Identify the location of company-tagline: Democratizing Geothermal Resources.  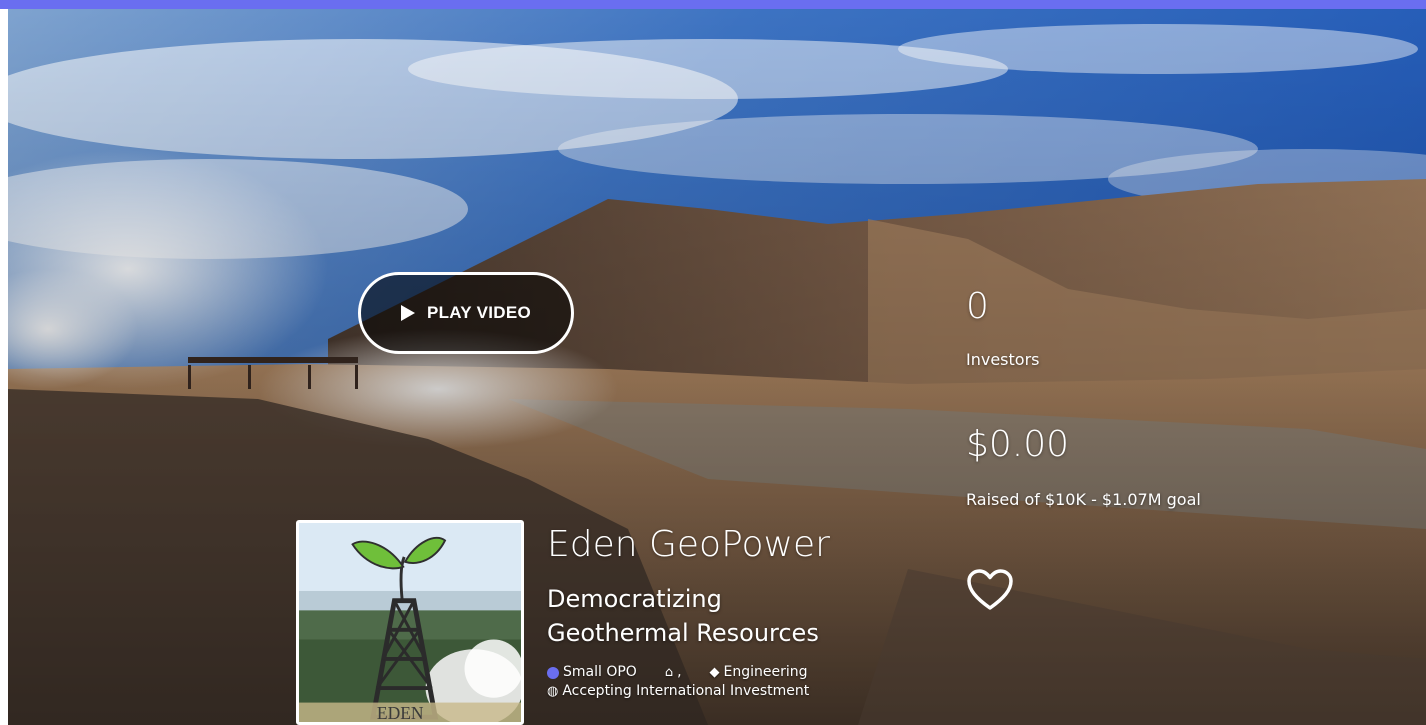
(683, 616).